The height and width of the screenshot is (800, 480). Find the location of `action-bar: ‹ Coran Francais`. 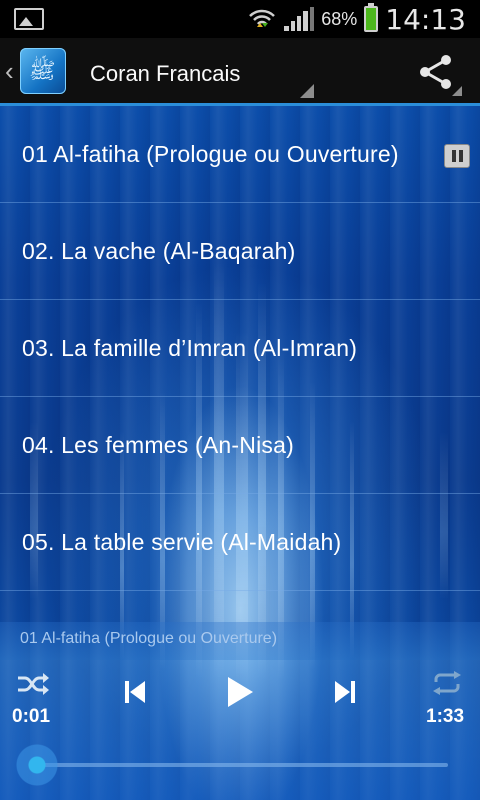

action-bar: ‹ Coran Francais is located at coordinates (240, 72).